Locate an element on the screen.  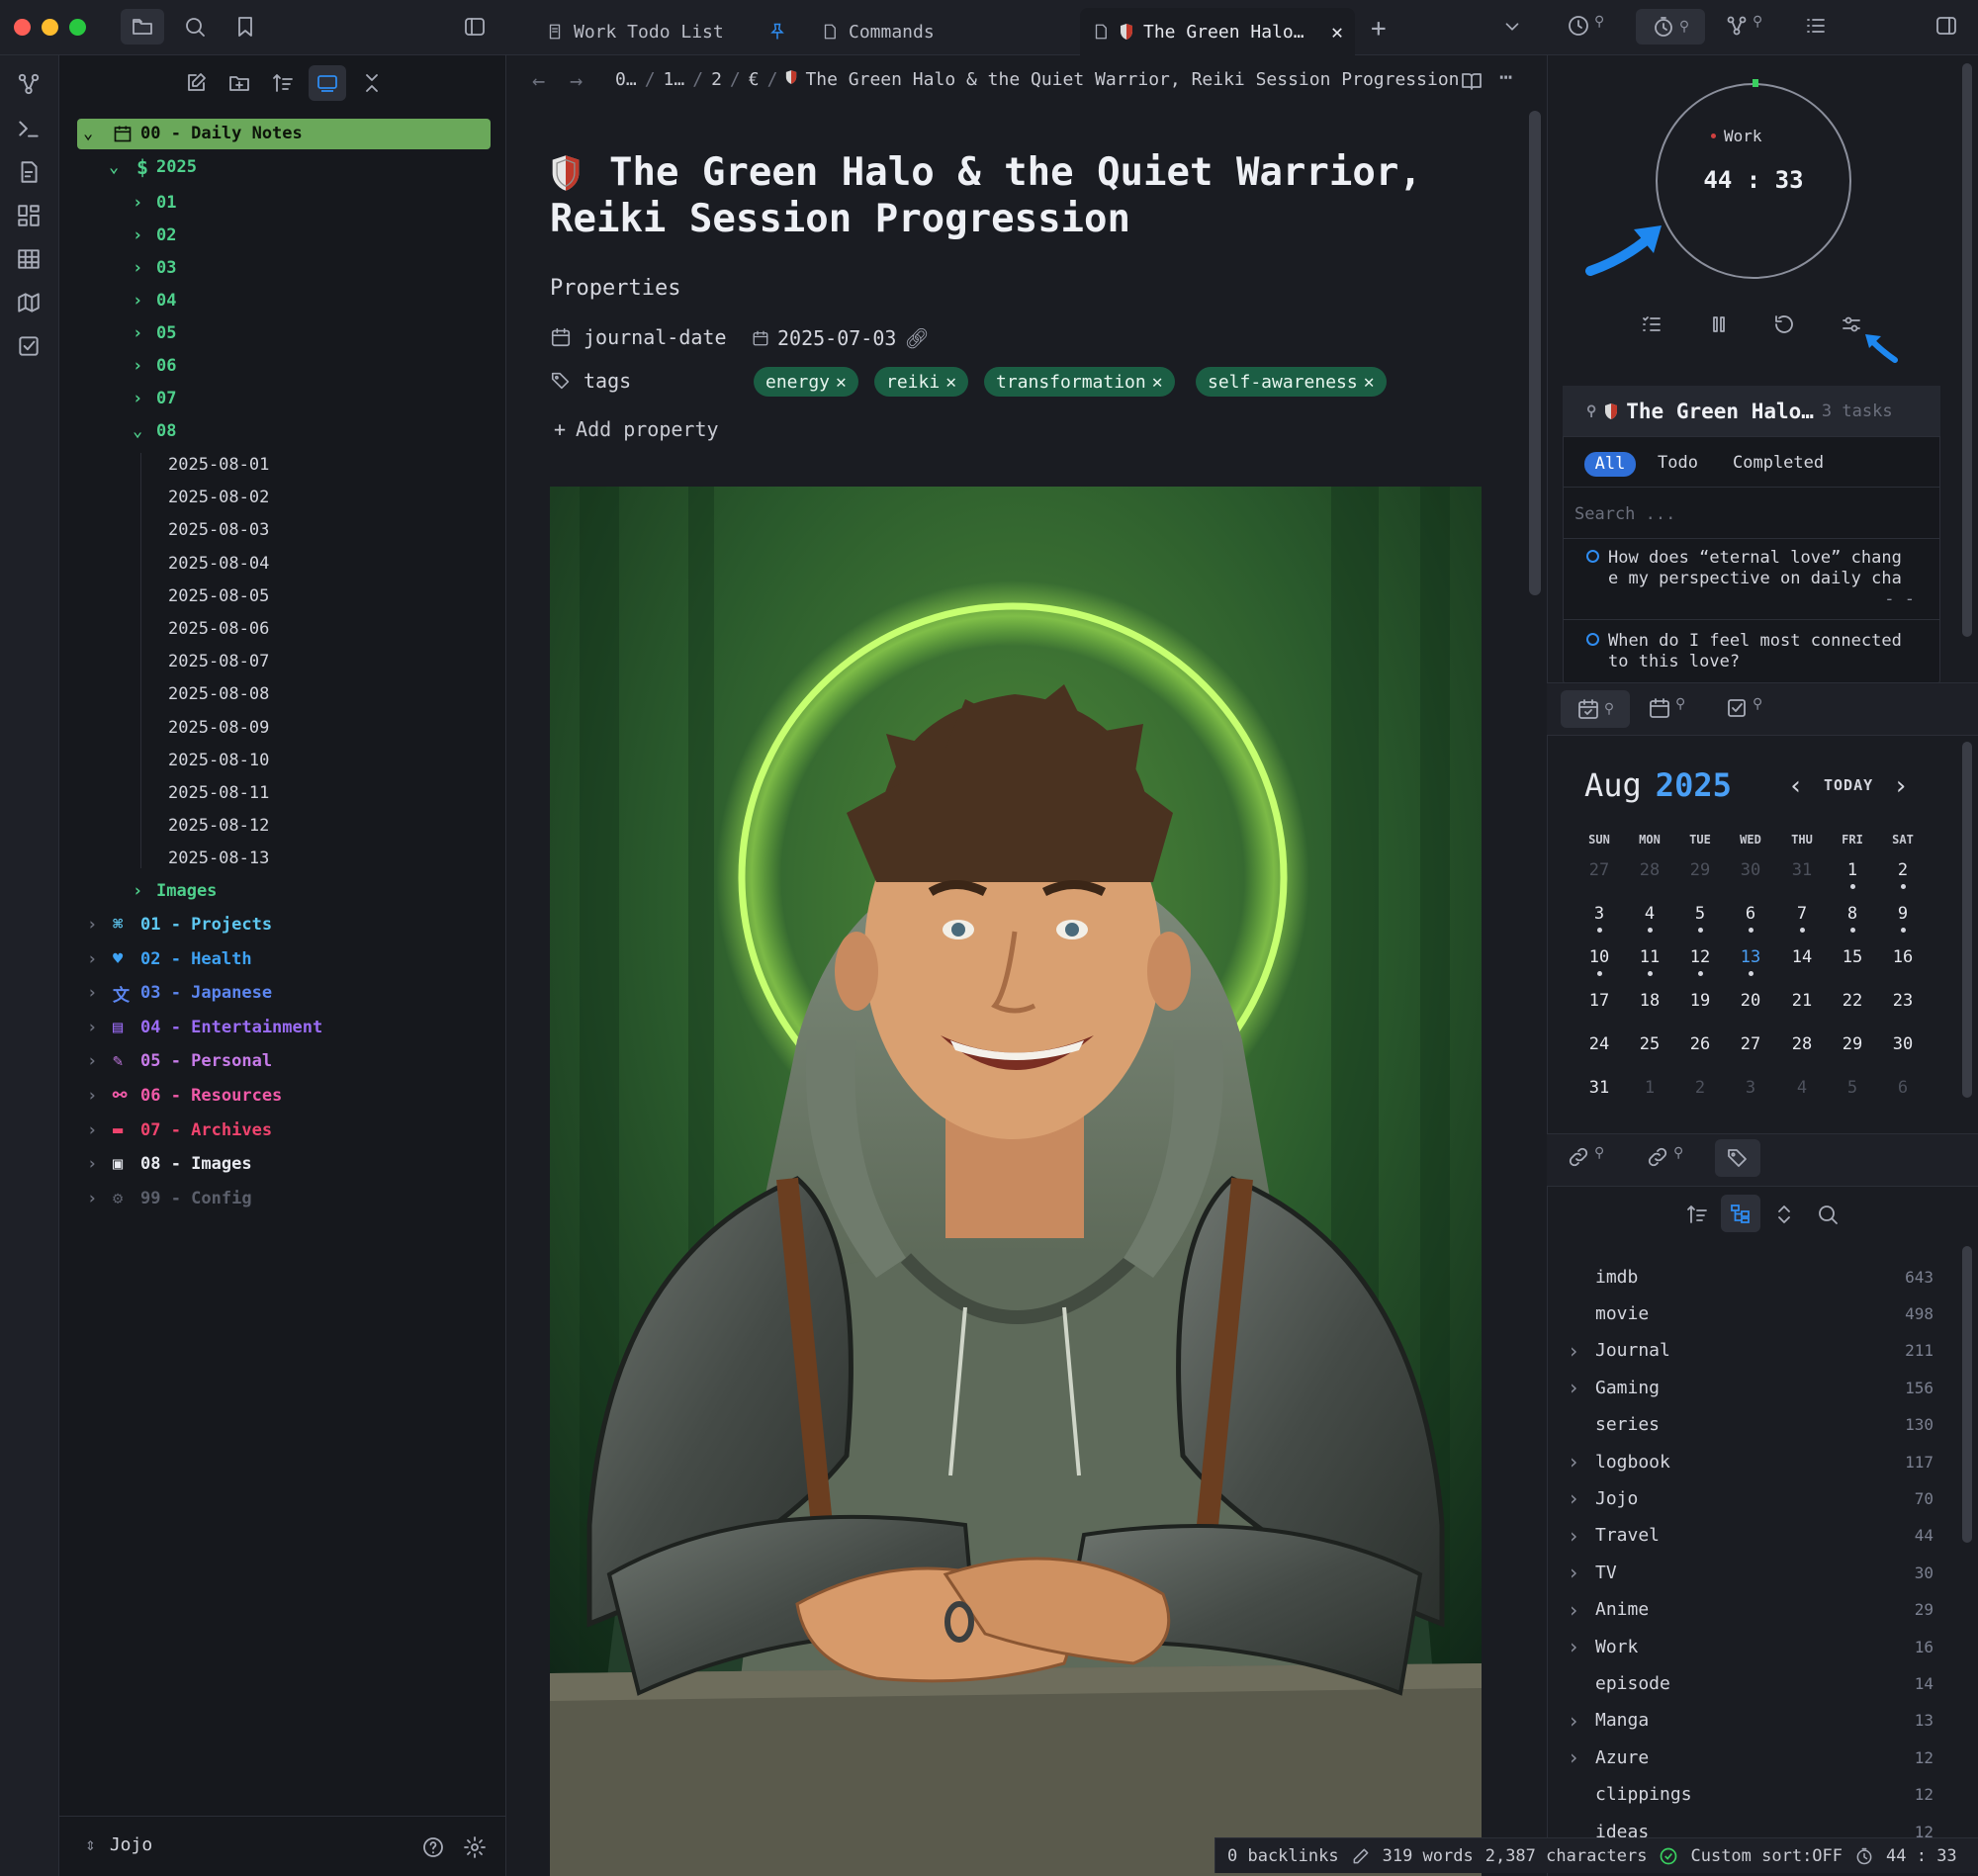
calendar-day: 24 is located at coordinates (1599, 1044).